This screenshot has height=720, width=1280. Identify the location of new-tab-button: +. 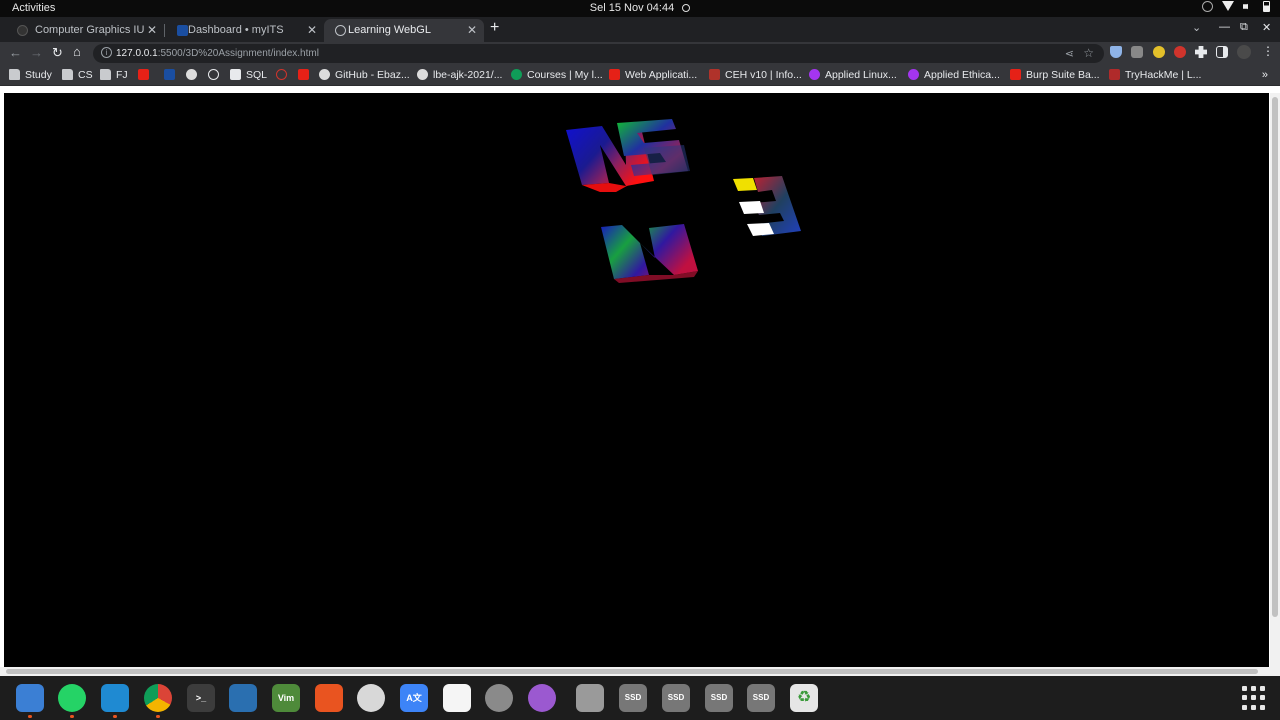
(494, 28).